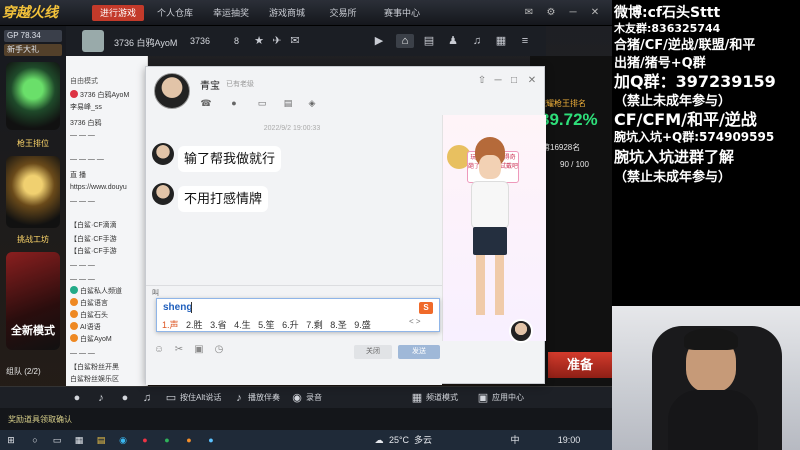 The height and width of the screenshot is (450, 800). Describe the element at coordinates (199, 350) in the screenshot. I see `image-icon: ▣` at that location.